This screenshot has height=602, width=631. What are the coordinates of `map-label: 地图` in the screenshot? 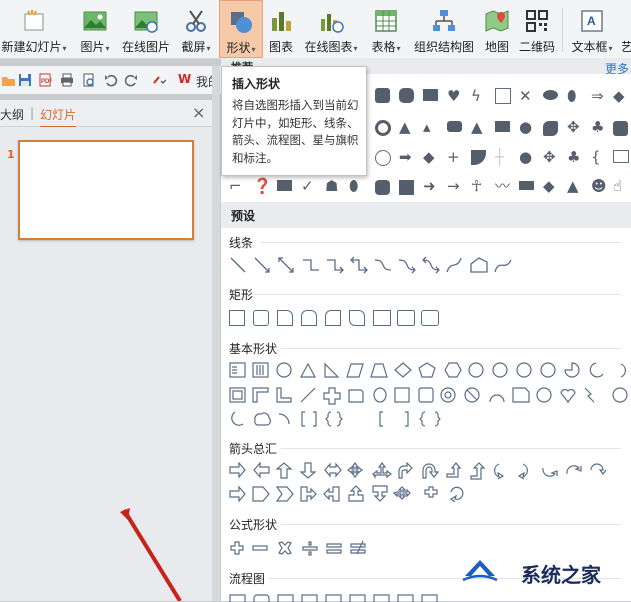 It's located at (496, 47).